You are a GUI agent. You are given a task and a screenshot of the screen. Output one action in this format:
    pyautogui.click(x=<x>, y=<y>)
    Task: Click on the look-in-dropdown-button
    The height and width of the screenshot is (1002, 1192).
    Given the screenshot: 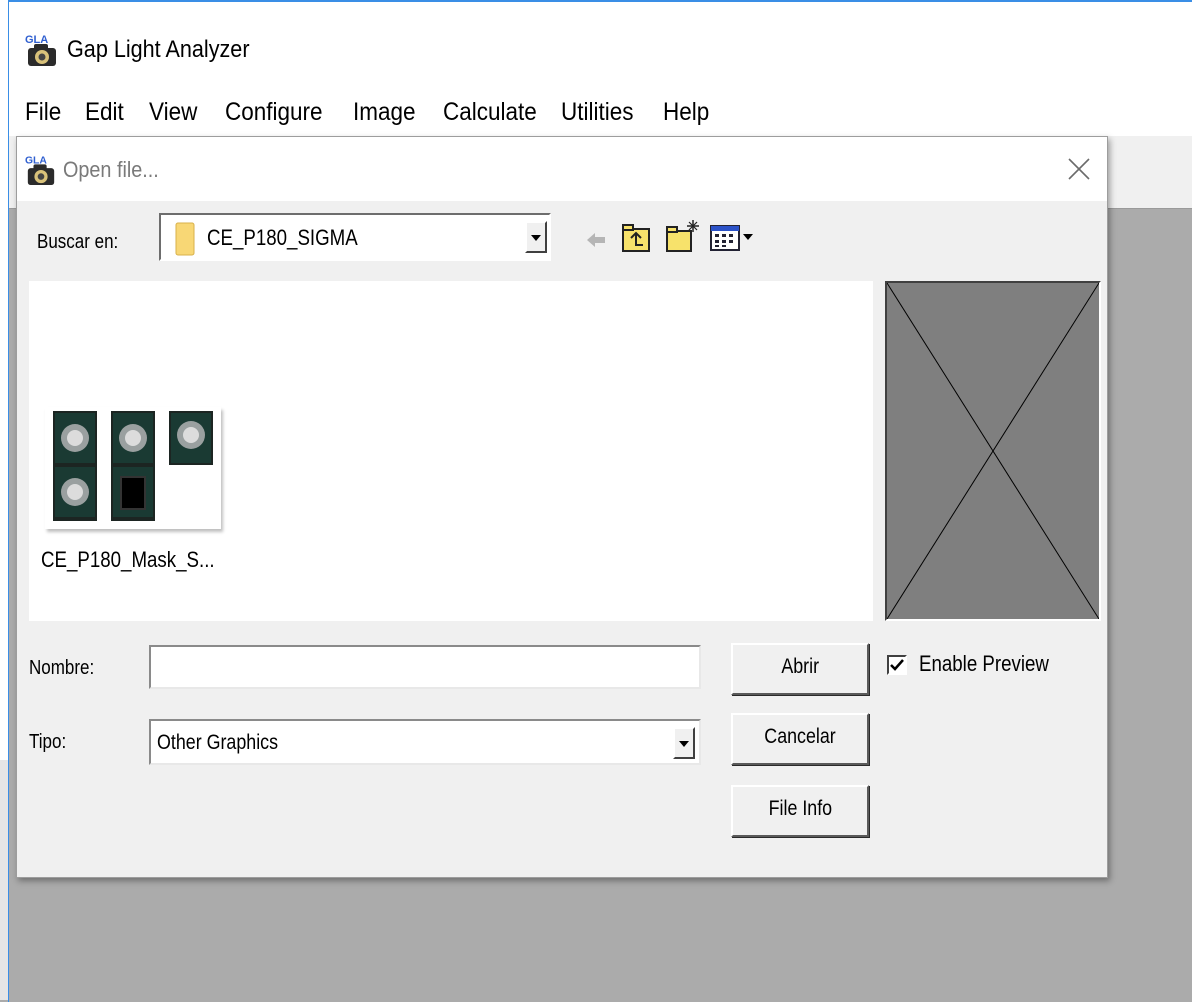 What is the action you would take?
    pyautogui.click(x=536, y=237)
    